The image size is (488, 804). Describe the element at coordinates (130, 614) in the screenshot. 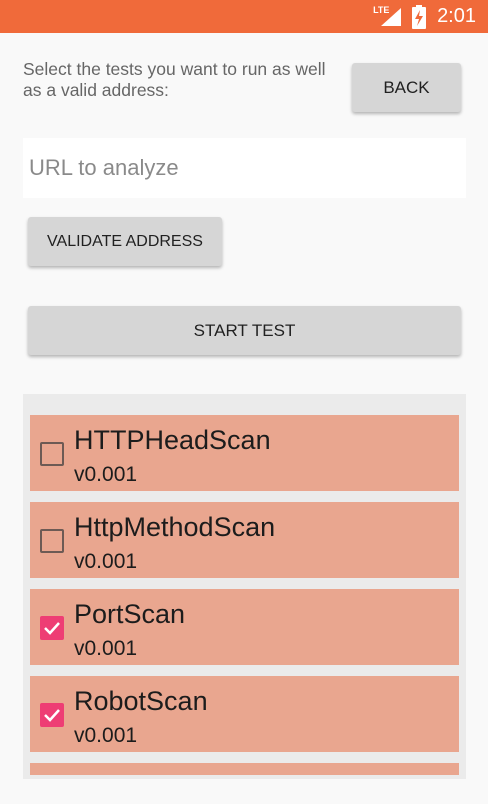

I see `test-name: PortScan` at that location.